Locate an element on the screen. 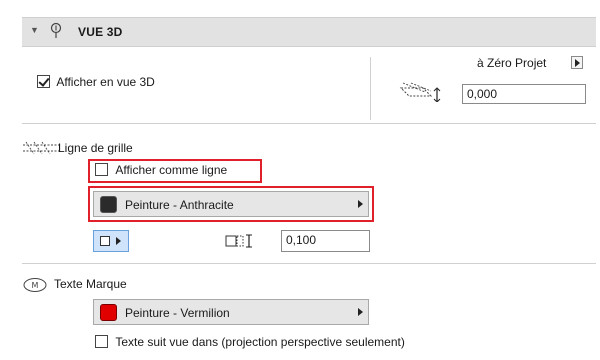 The image size is (600, 360). show-as-line-option: Afficher comme ligne is located at coordinates (161, 170).